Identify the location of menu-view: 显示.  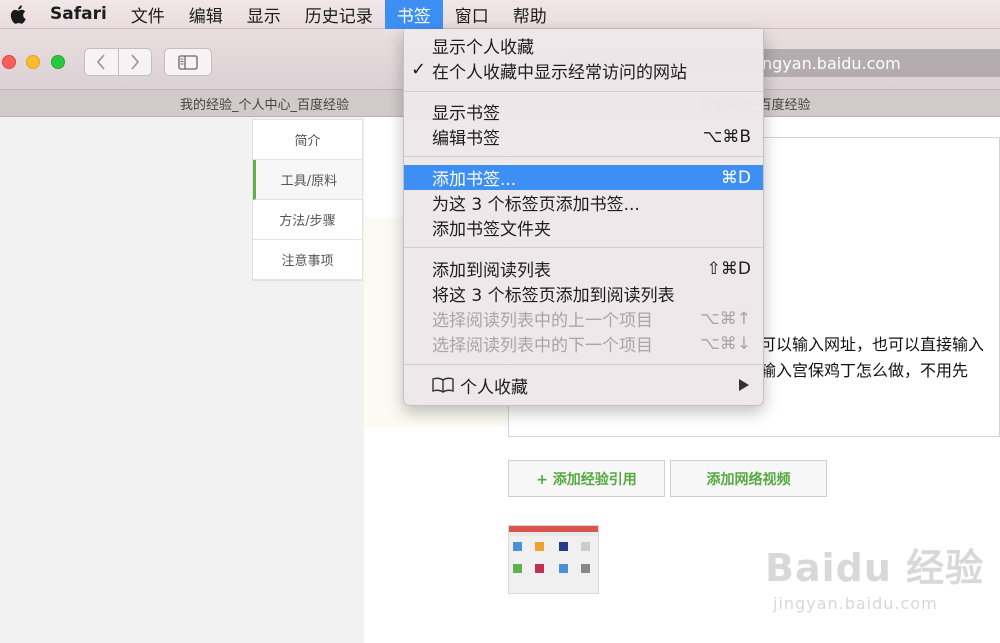
(264, 14).